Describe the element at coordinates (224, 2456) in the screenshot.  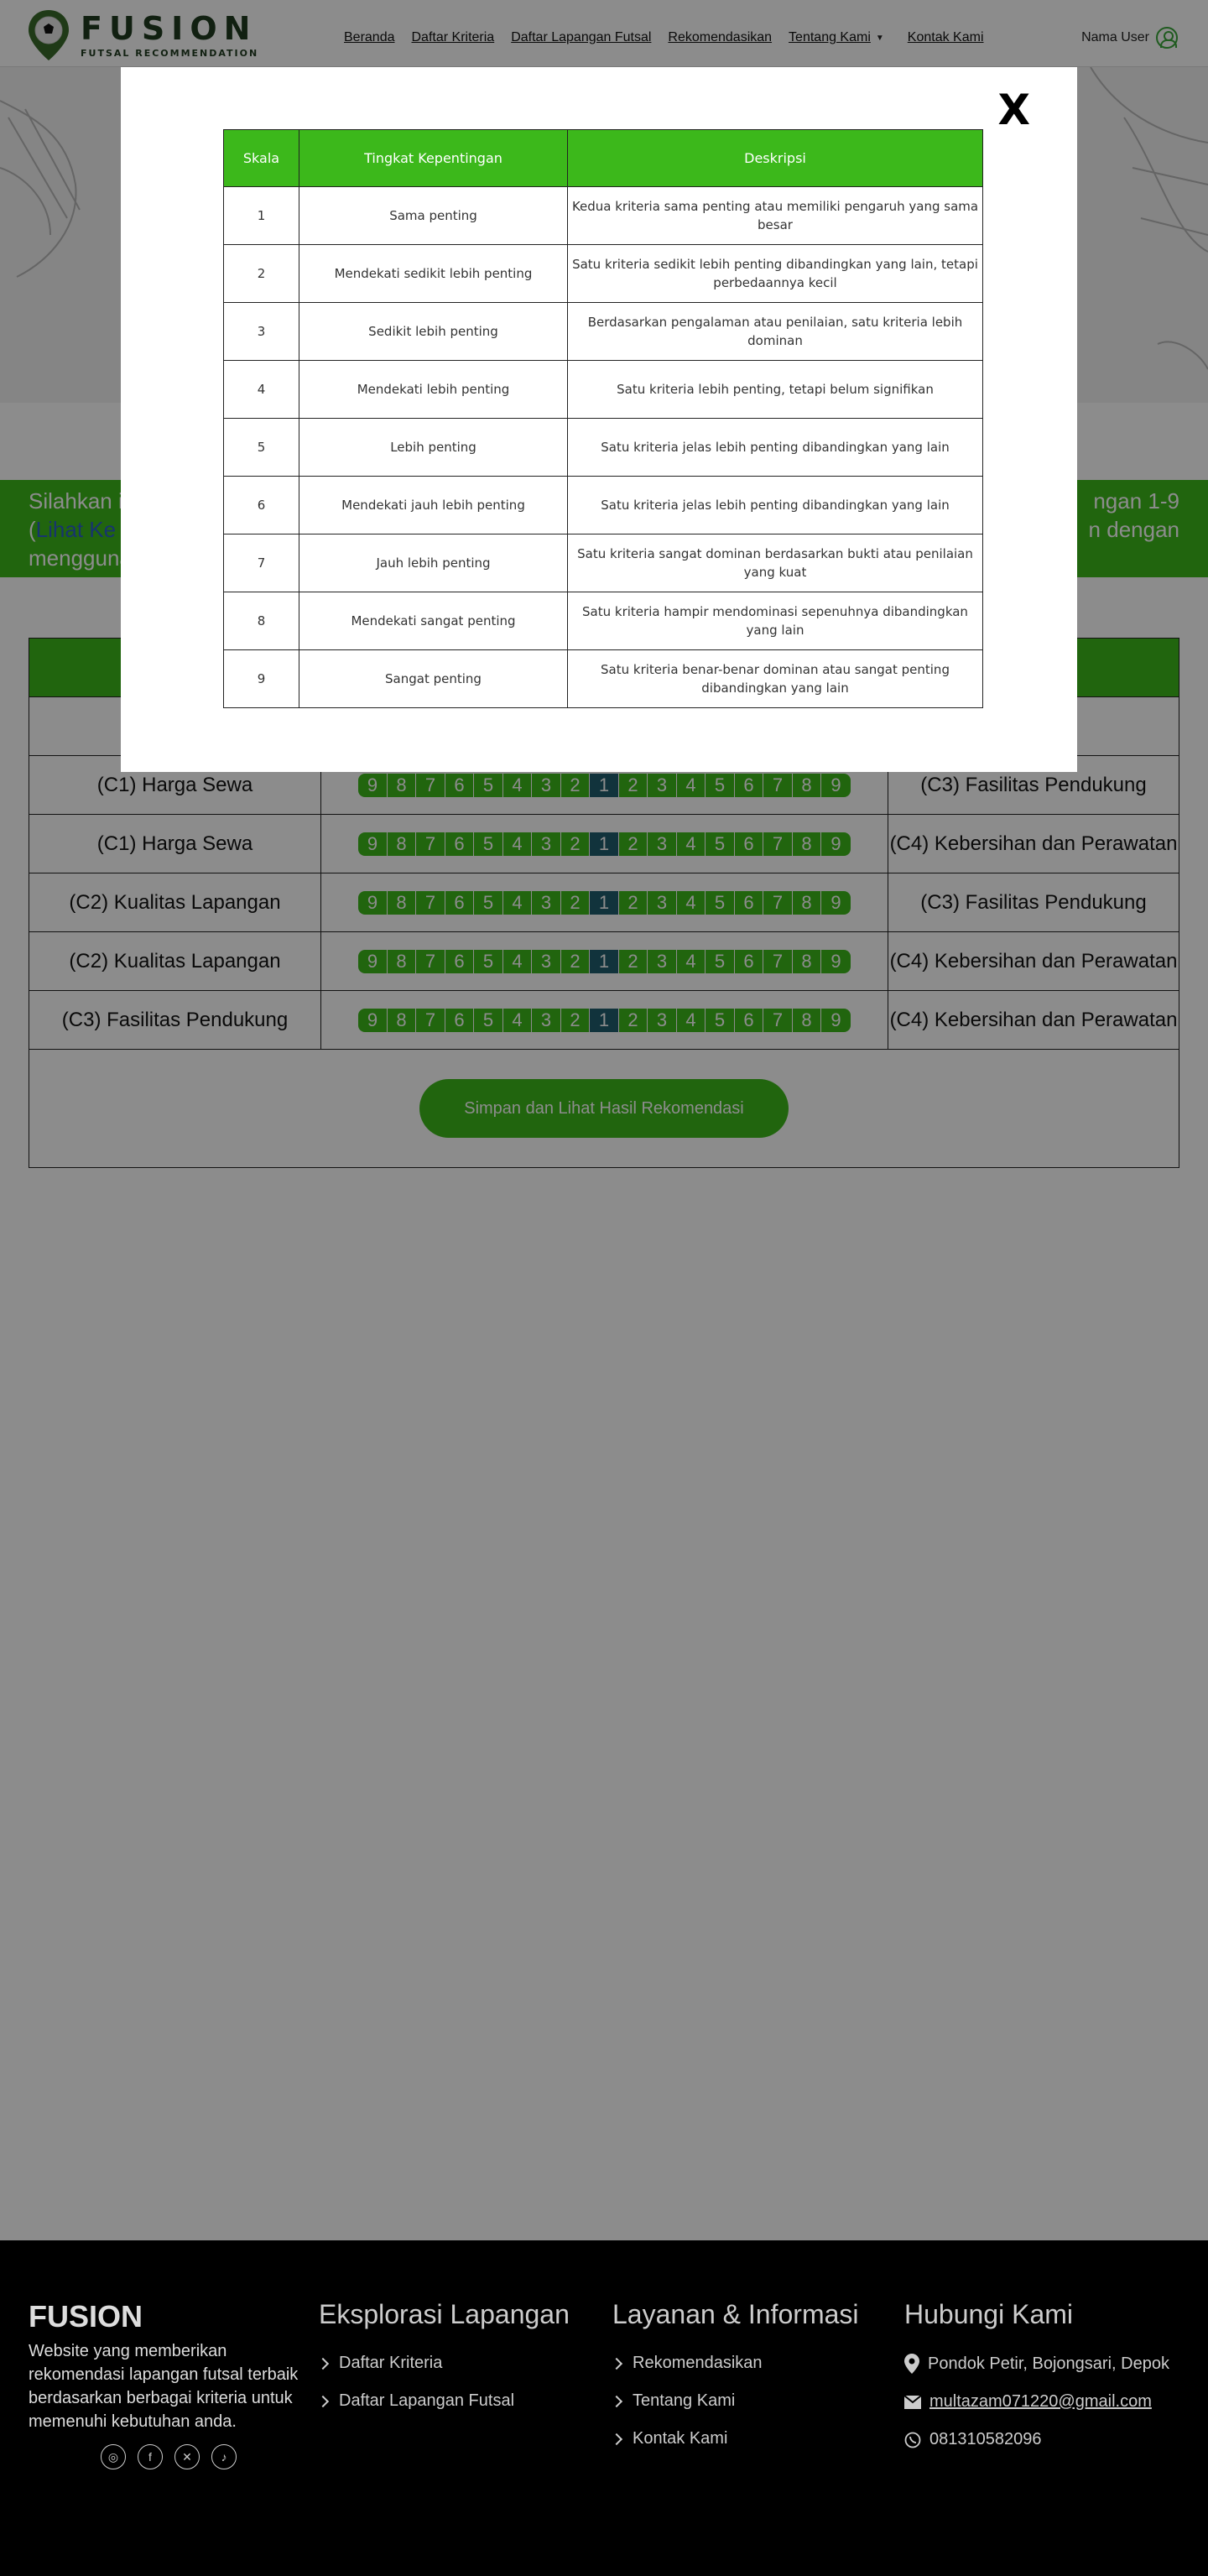
I see `tiktok-icon: ♪` at that location.